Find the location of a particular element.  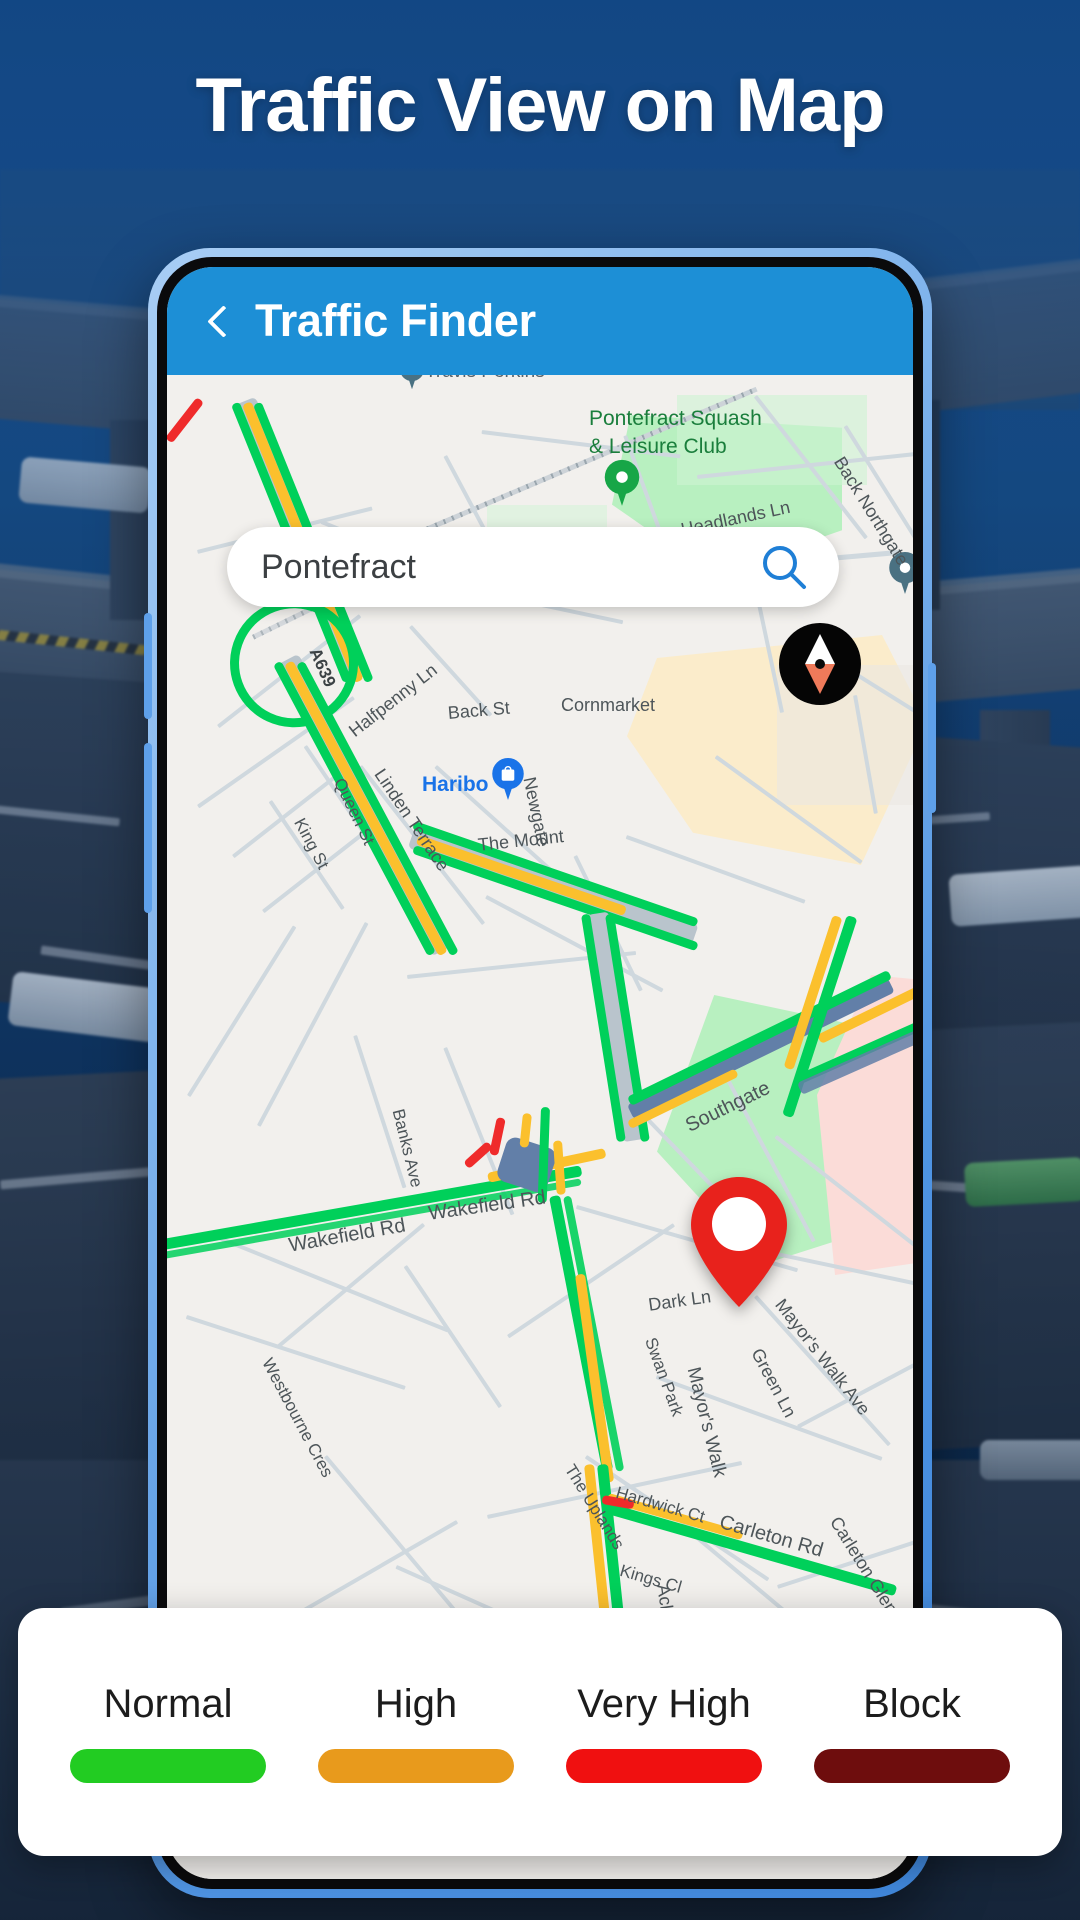

legend-label: Normal is located at coordinates (168, 1703).